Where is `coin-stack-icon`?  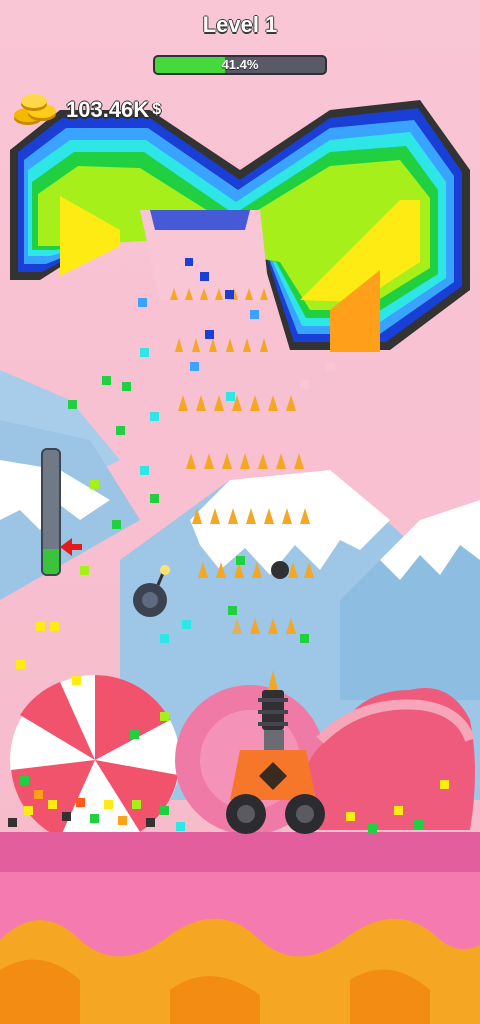
coin-stack-icon is located at coordinates (35, 109).